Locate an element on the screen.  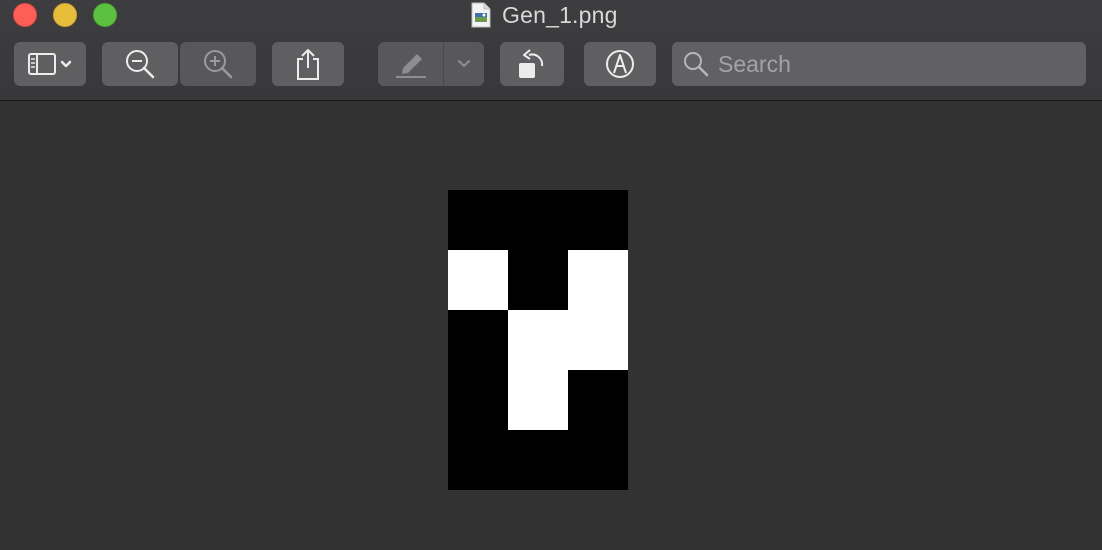
zoom-out-icon is located at coordinates (140, 64).